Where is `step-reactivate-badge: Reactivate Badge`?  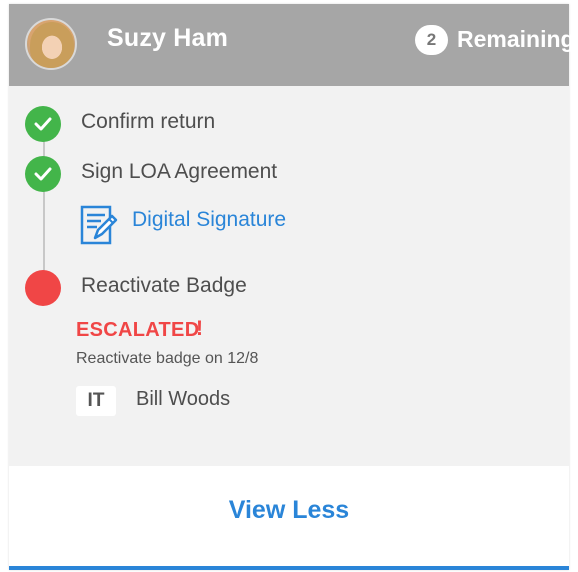
step-reactivate-badge: Reactivate Badge is located at coordinates (164, 285).